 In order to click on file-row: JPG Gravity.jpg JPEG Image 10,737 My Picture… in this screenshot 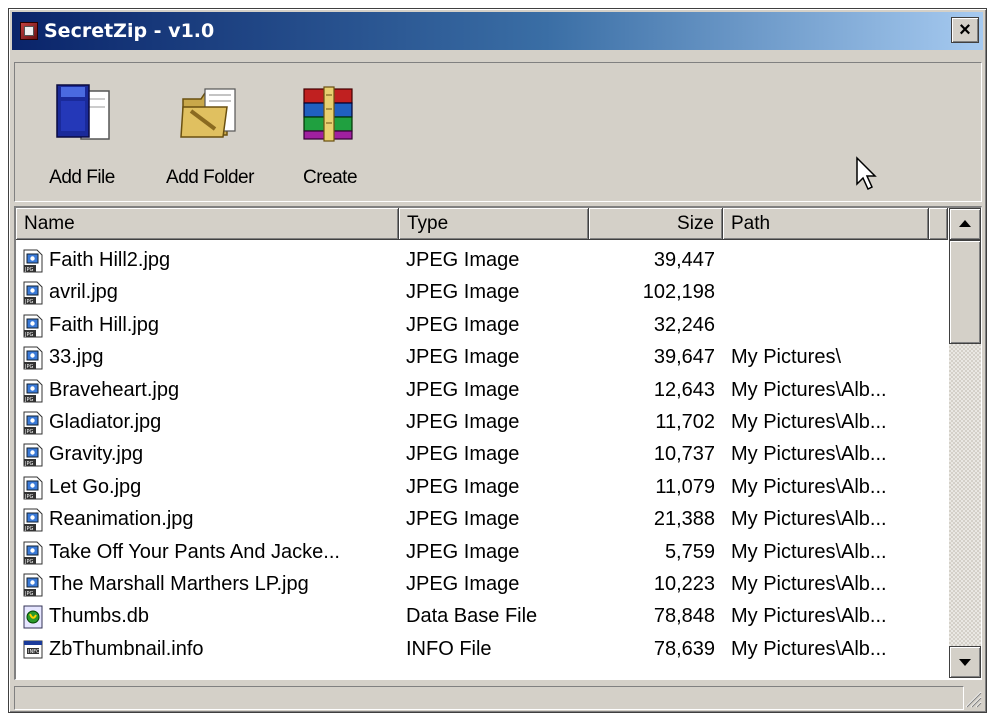, I will do `click(482, 454)`.